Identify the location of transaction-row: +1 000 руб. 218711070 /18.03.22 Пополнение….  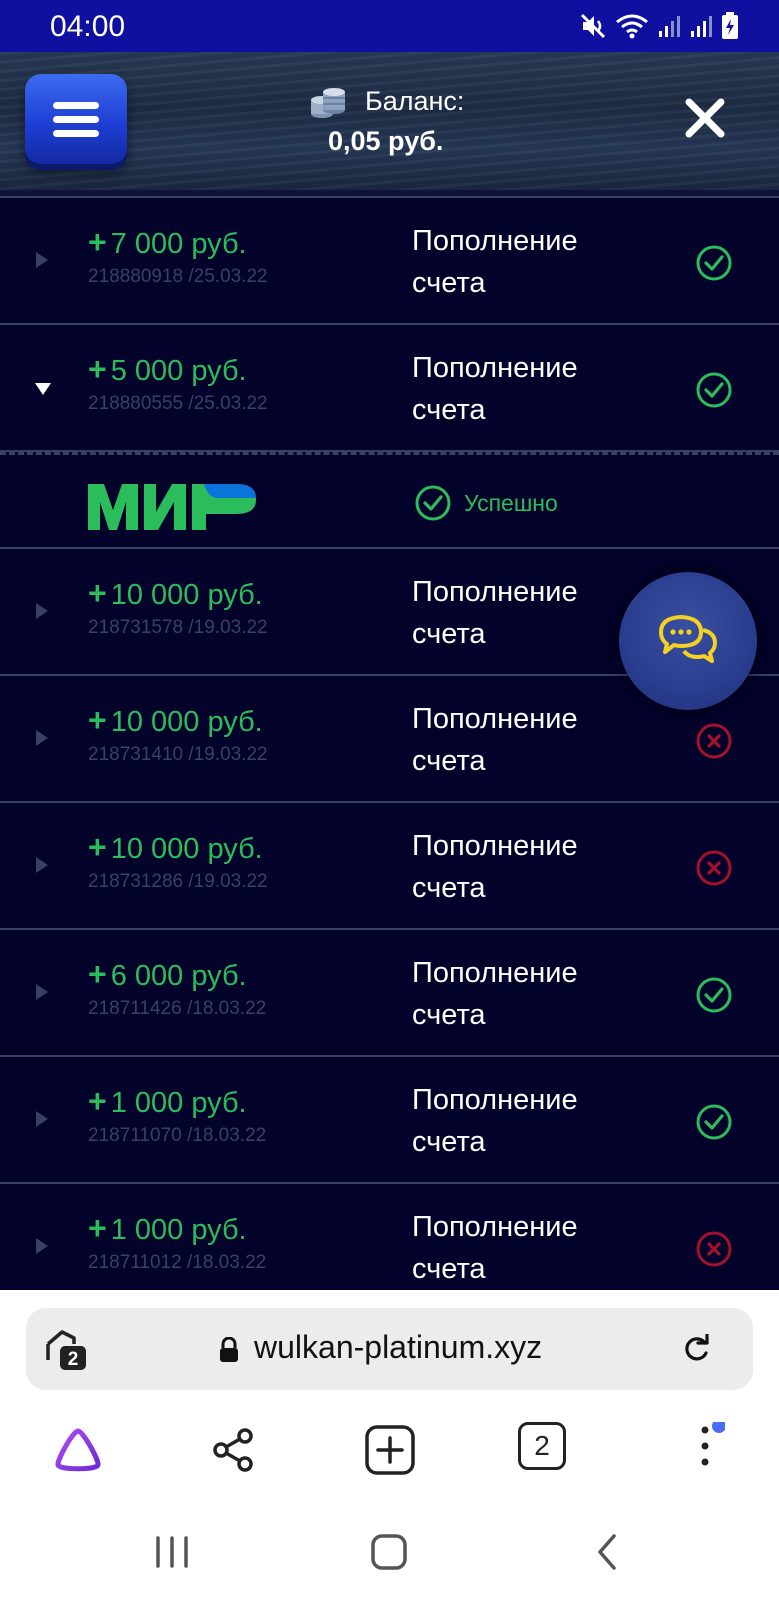
(389, 1120).